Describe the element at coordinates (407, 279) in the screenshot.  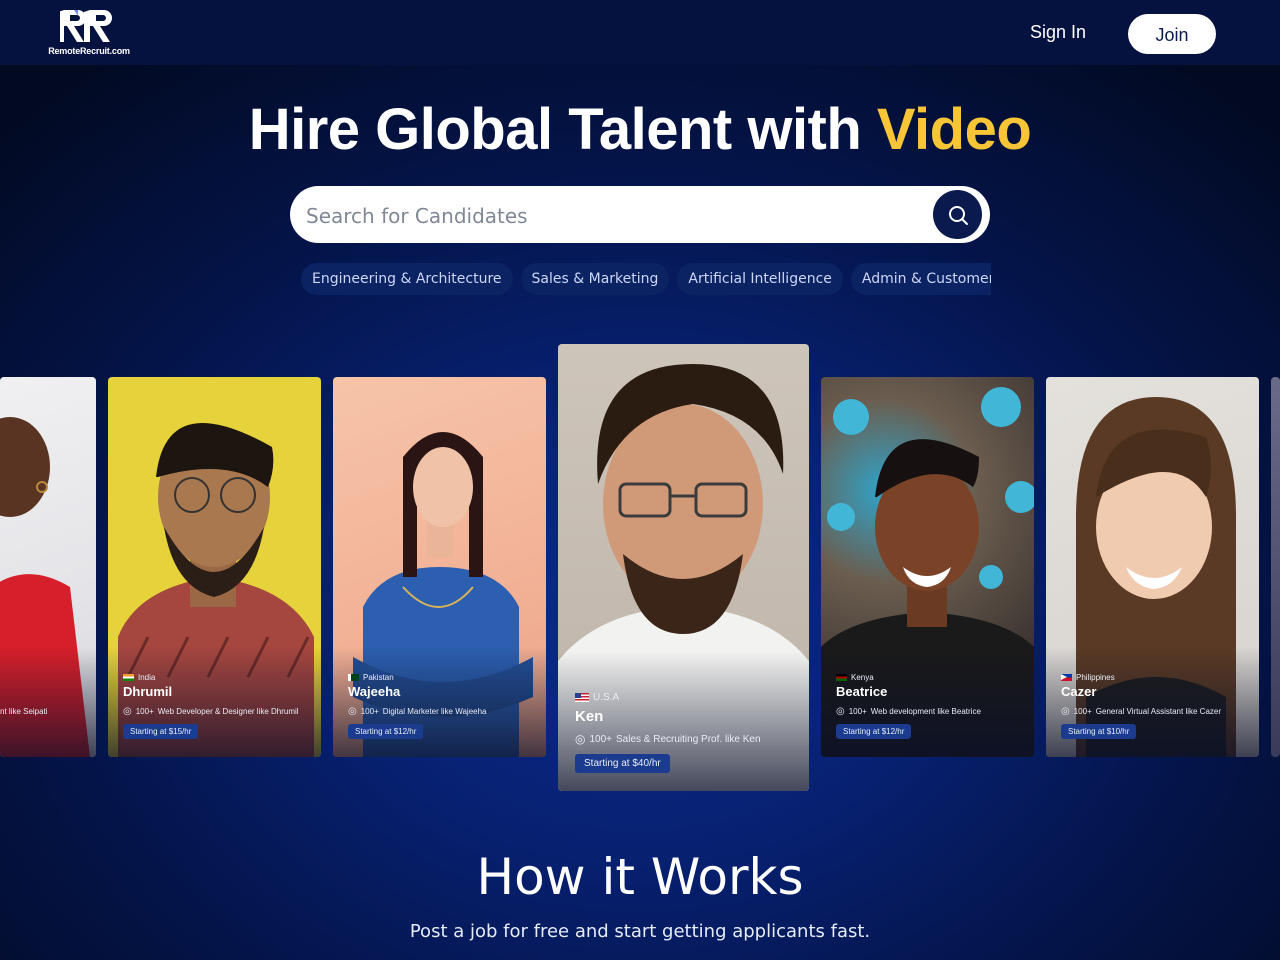
I see `category-chip: Engineering & Architecture` at that location.